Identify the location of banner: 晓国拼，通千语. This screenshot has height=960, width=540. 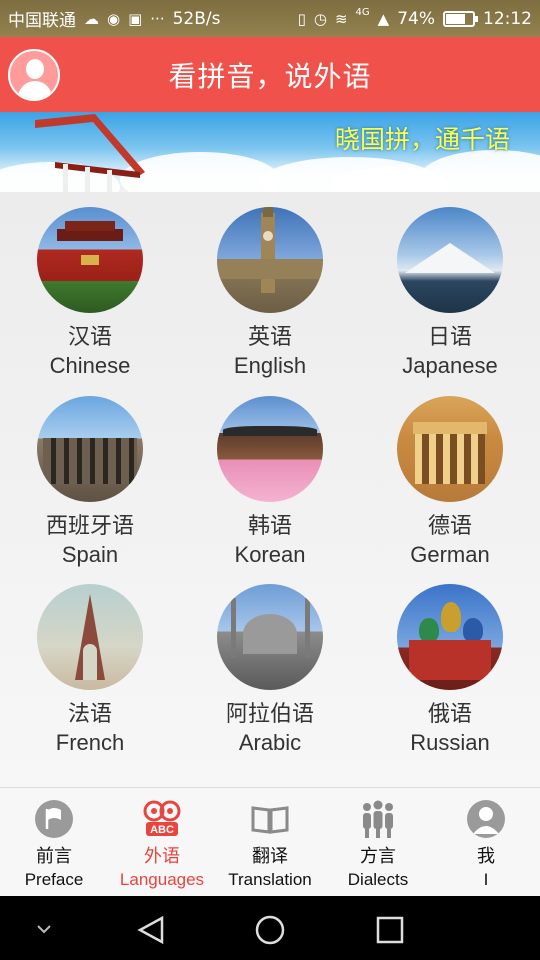
(270, 152).